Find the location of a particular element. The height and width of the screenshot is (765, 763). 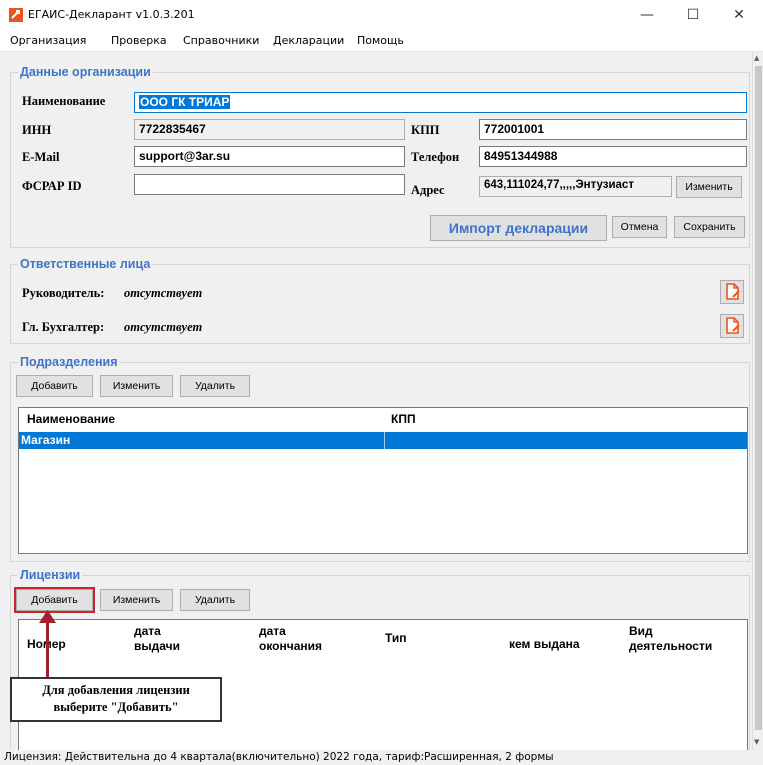

edit-head-button is located at coordinates (732, 292).